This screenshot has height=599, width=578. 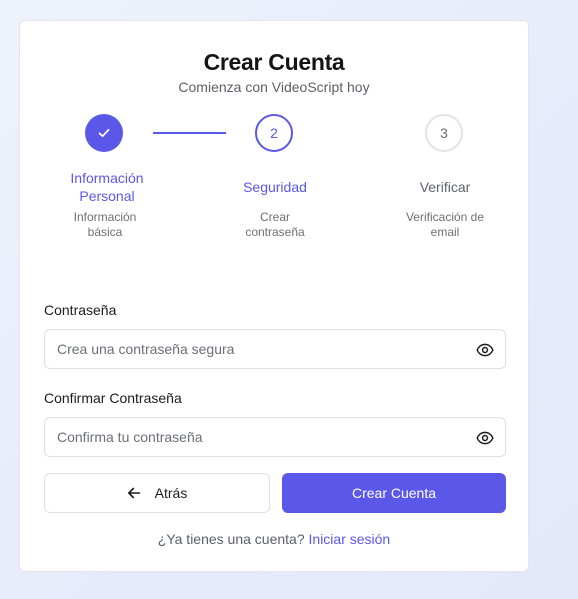 I want to click on step-3-description: Verificación de email, so click(x=445, y=224).